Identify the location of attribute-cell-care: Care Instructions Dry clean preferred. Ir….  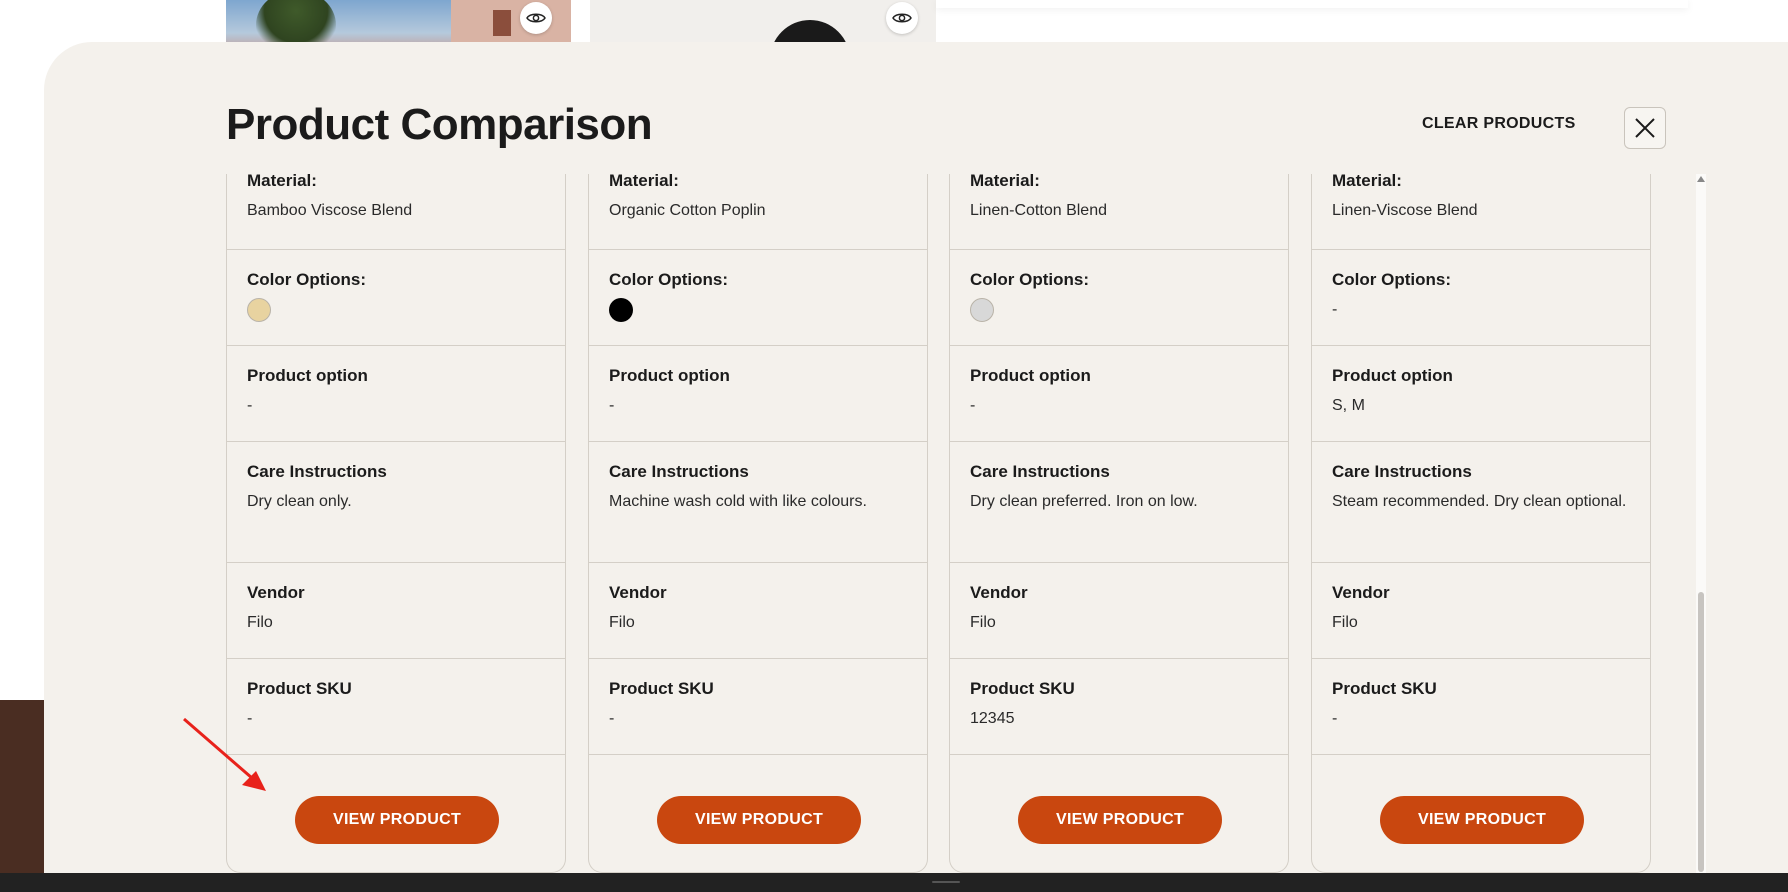
(1119, 502).